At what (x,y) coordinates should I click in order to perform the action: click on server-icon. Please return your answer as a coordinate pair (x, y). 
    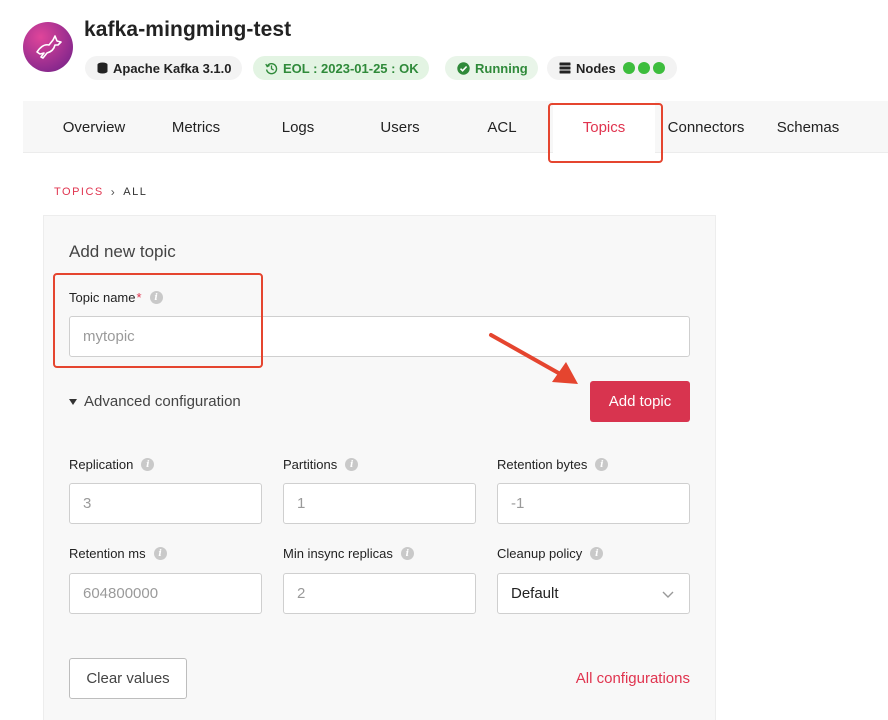
    Looking at the image, I should click on (565, 68).